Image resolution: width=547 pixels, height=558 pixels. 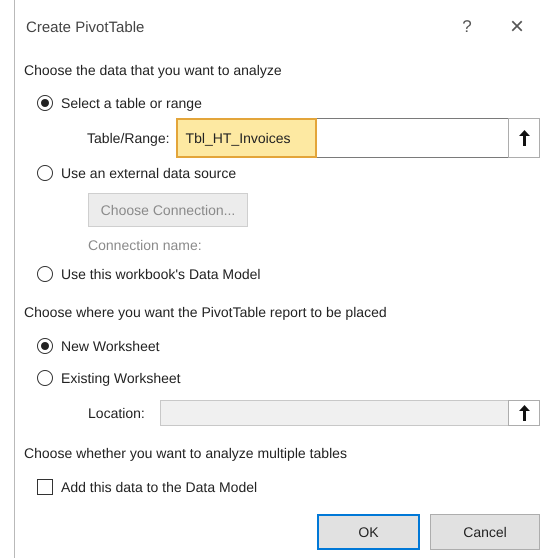 What do you see at coordinates (161, 274) in the screenshot?
I see `radio-label: Use this workbook's Data Model` at bounding box center [161, 274].